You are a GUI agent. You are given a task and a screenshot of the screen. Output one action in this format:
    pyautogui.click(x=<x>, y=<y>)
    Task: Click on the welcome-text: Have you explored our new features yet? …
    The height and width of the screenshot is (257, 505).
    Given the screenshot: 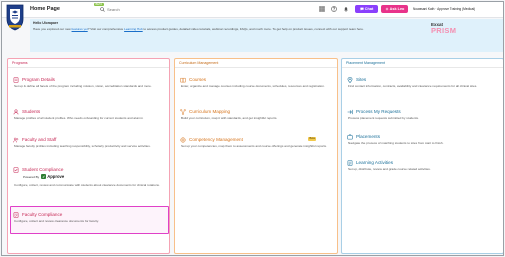 What is the action you would take?
    pyautogui.click(x=198, y=29)
    